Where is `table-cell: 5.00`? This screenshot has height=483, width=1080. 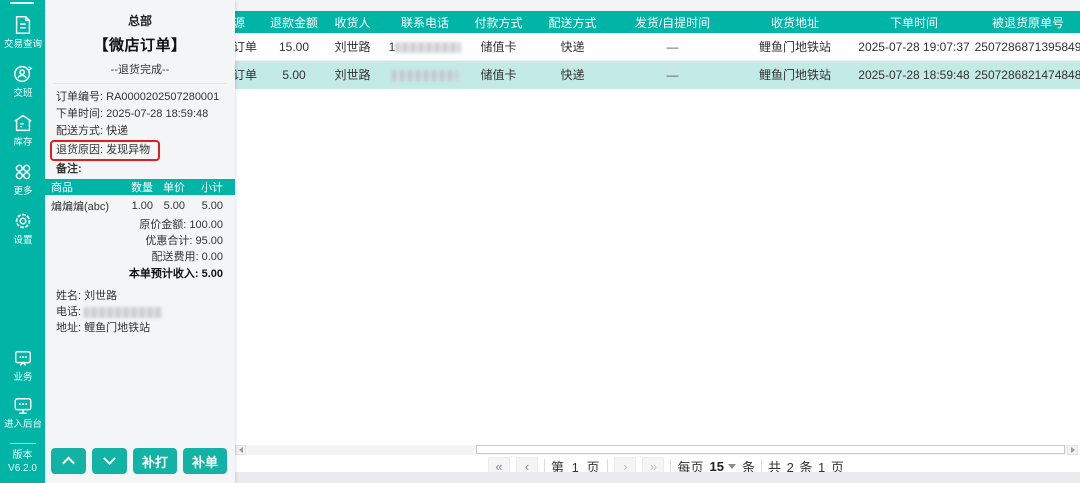
table-cell: 5.00 is located at coordinates (294, 74).